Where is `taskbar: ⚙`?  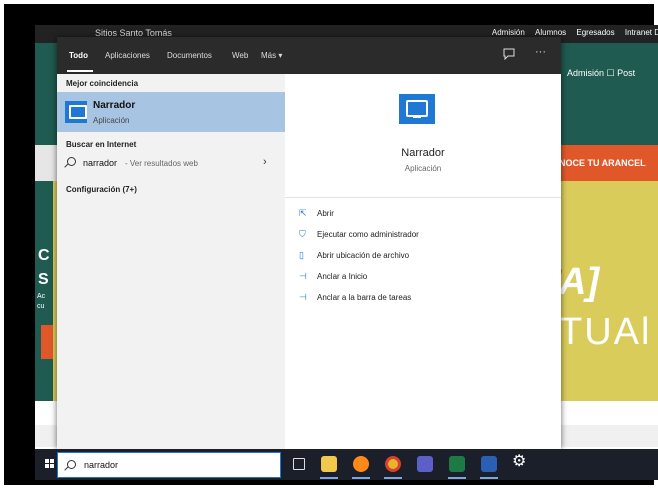
taskbar: ⚙ is located at coordinates (346, 464).